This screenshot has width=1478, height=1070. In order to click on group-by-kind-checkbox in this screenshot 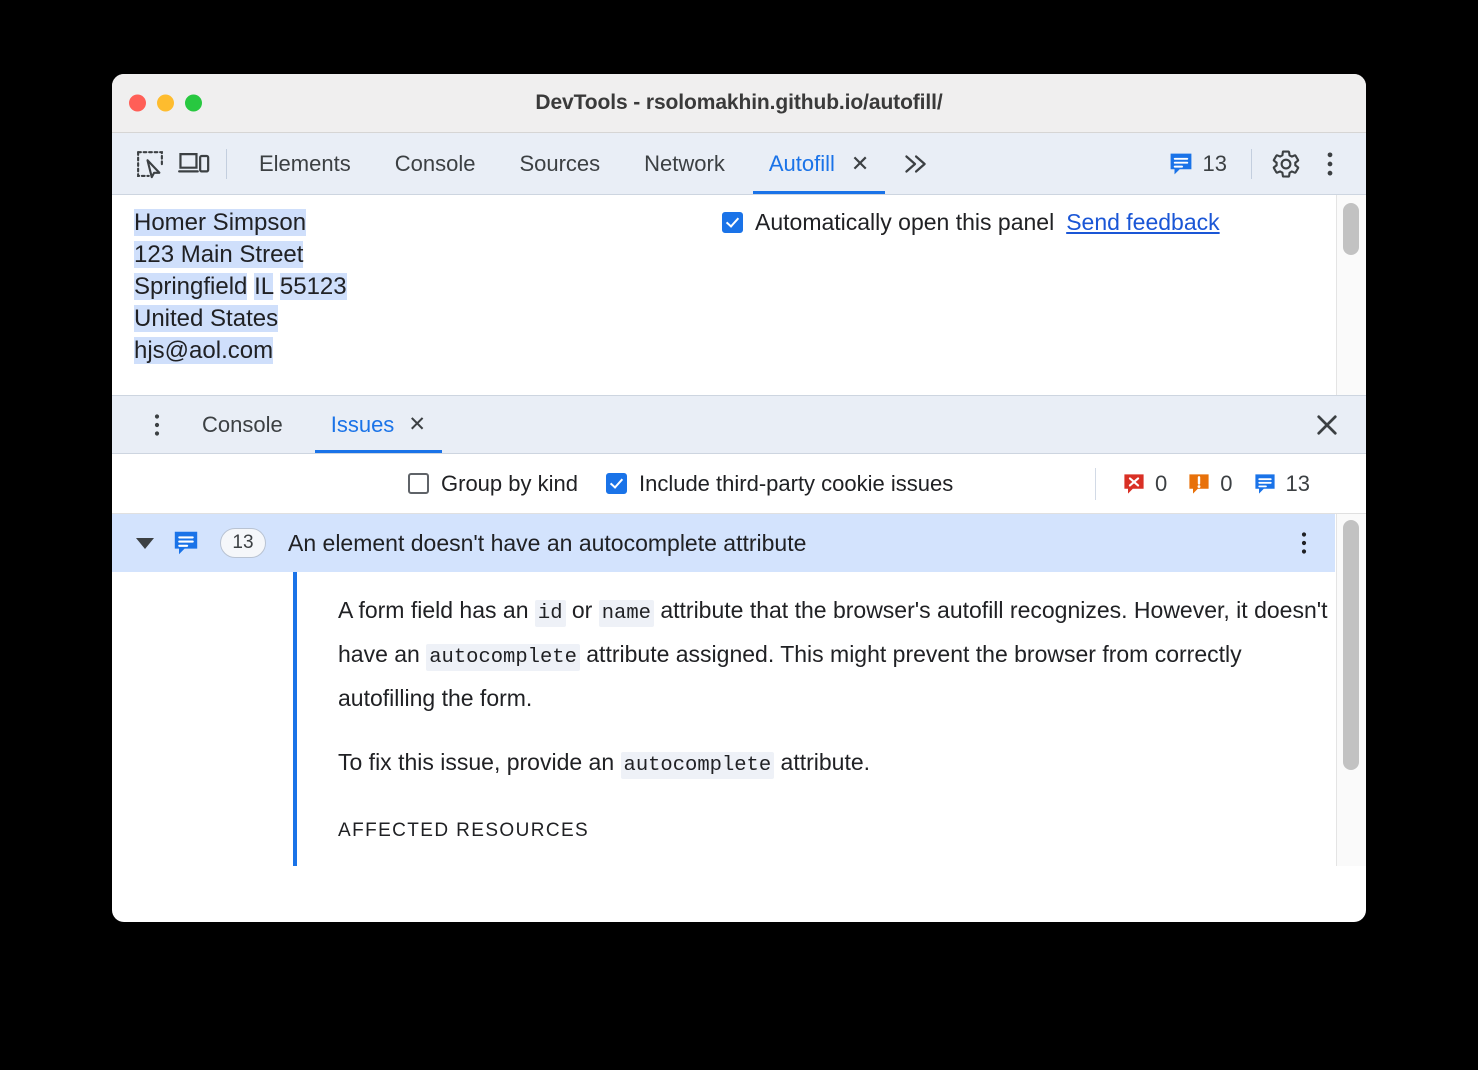, I will do `click(418, 483)`.